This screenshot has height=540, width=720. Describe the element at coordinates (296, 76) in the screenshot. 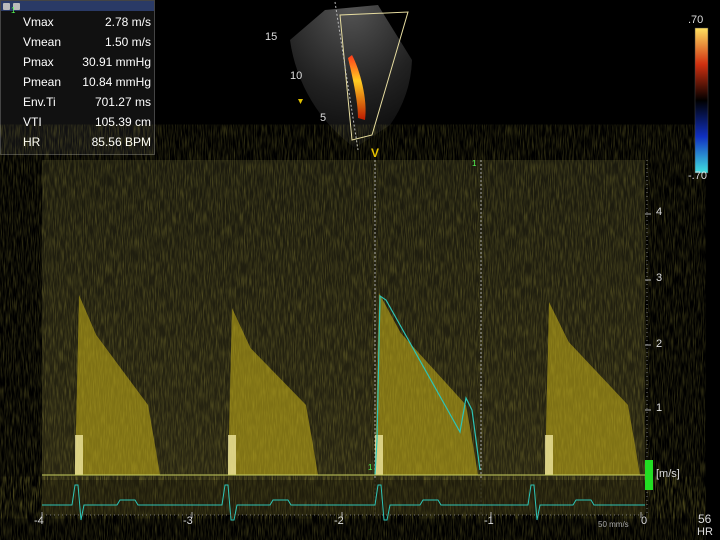

I see `depth-label: 10` at that location.